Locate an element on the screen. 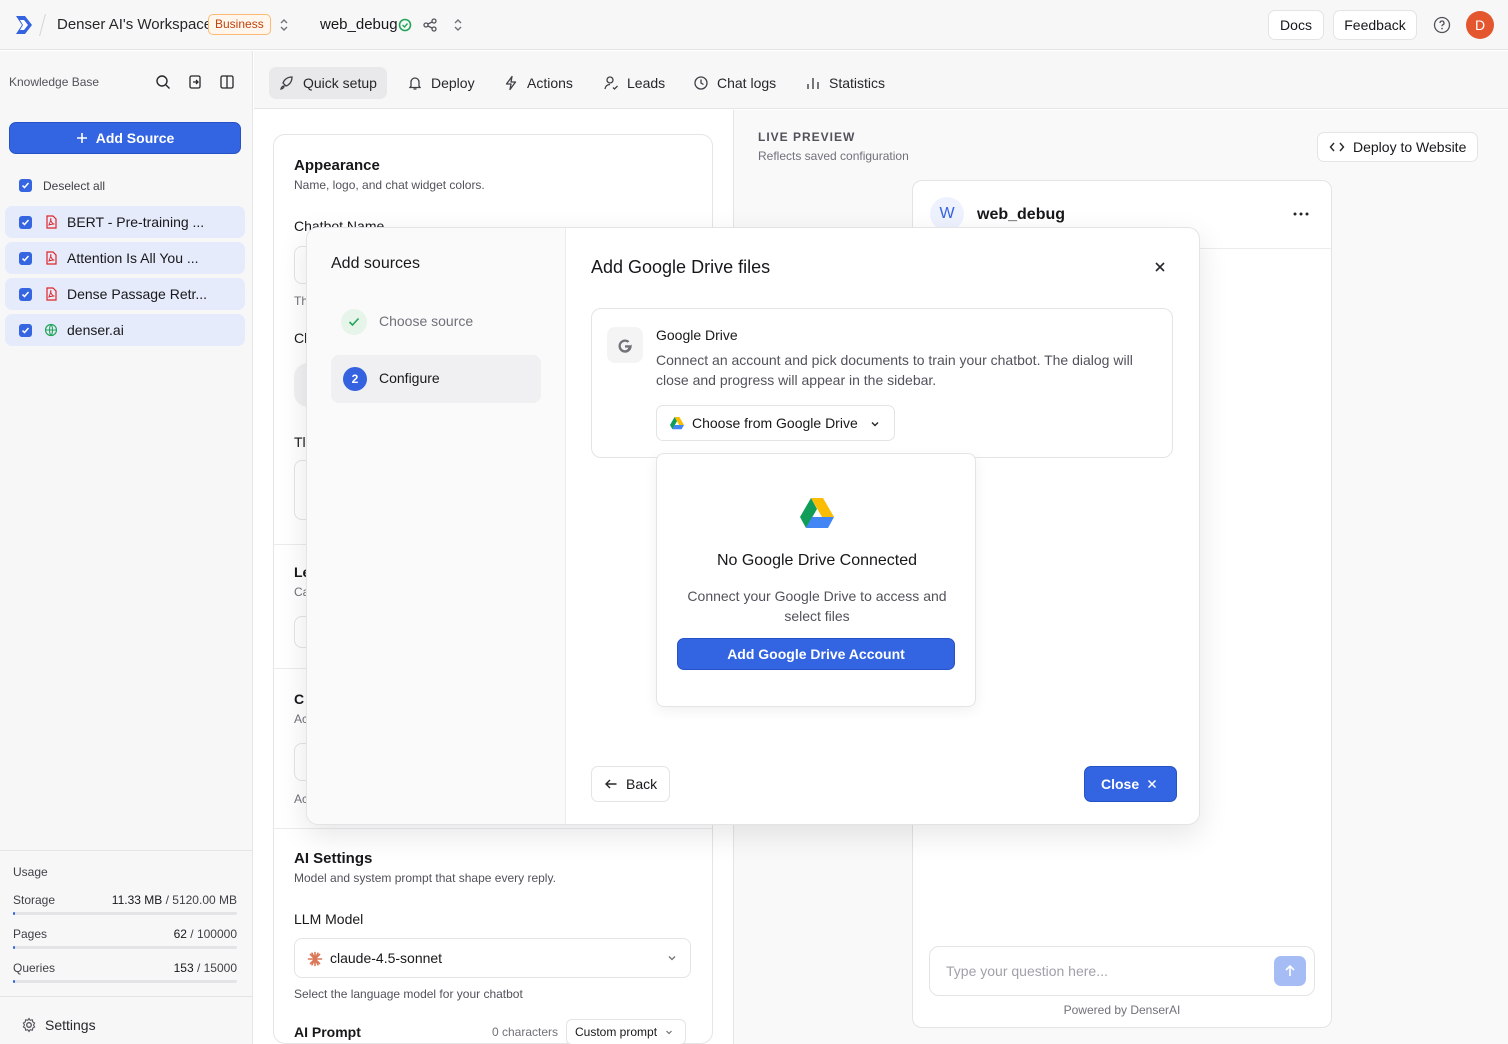 Image resolution: width=1508 pixels, height=1044 pixels. close-icon is located at coordinates (1160, 267).